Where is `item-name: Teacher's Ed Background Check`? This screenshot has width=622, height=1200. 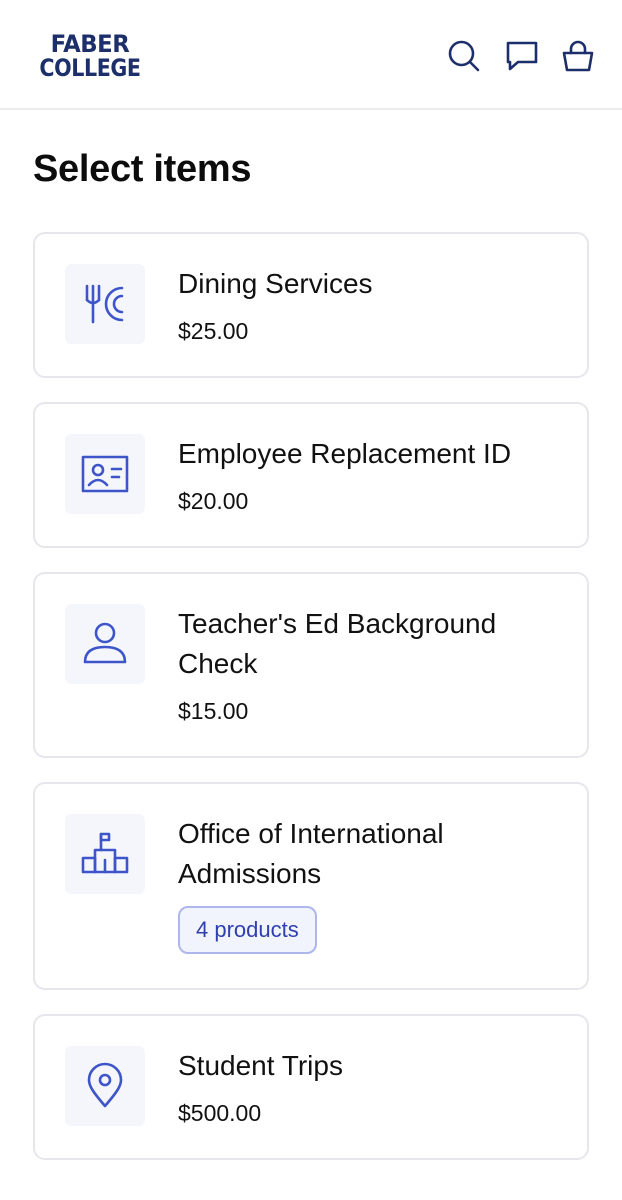 item-name: Teacher's Ed Background Check is located at coordinates (337, 643).